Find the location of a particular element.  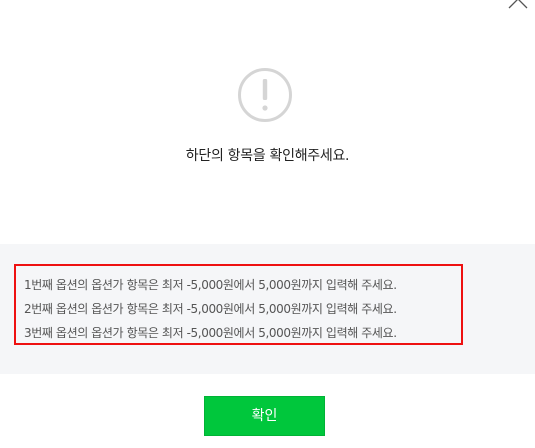

close-button is located at coordinates (518, 5).